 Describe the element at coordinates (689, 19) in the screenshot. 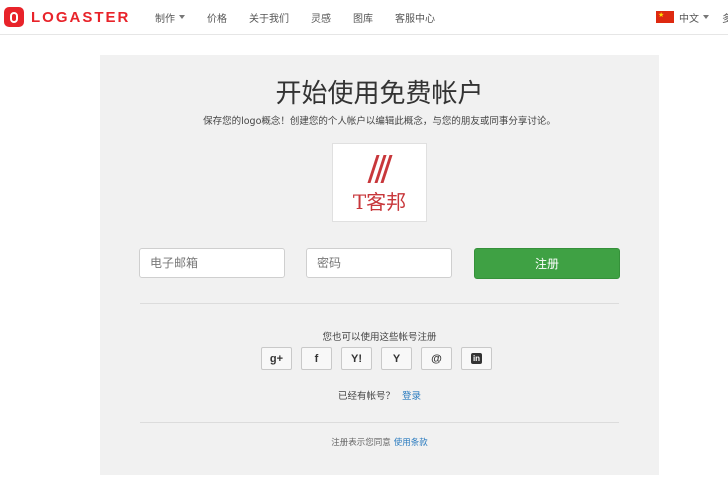

I see `language-label: 中文` at that location.